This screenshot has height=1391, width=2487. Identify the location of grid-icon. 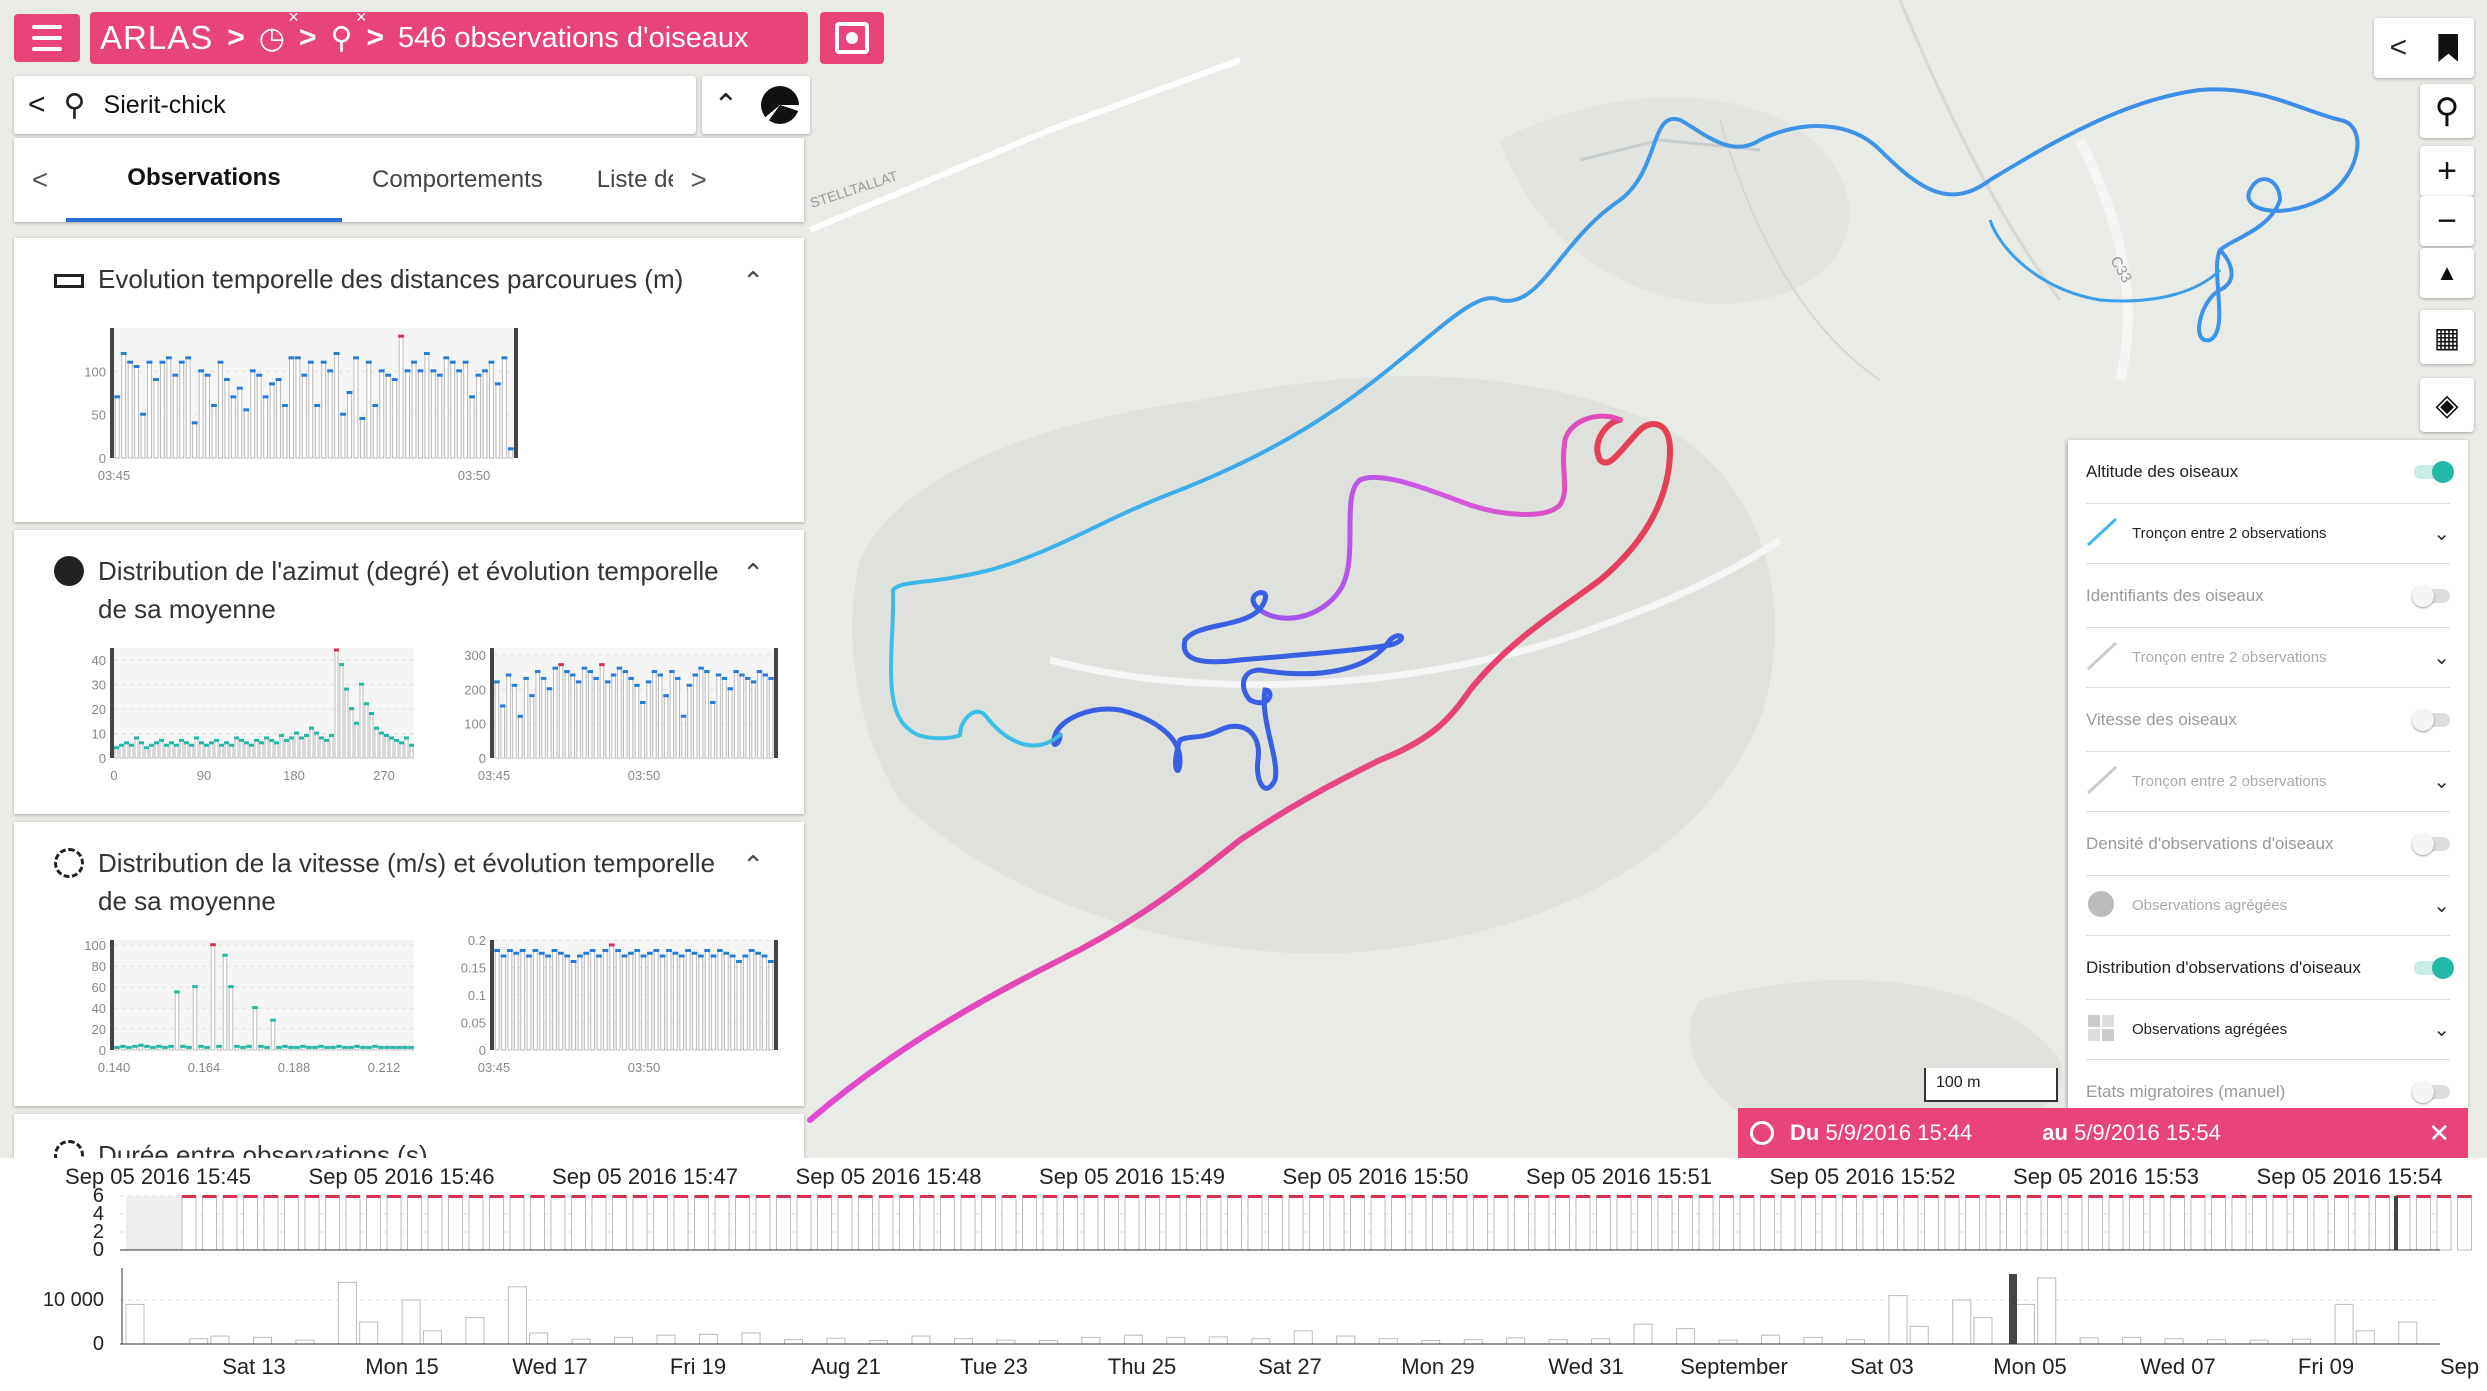
(2103, 1030).